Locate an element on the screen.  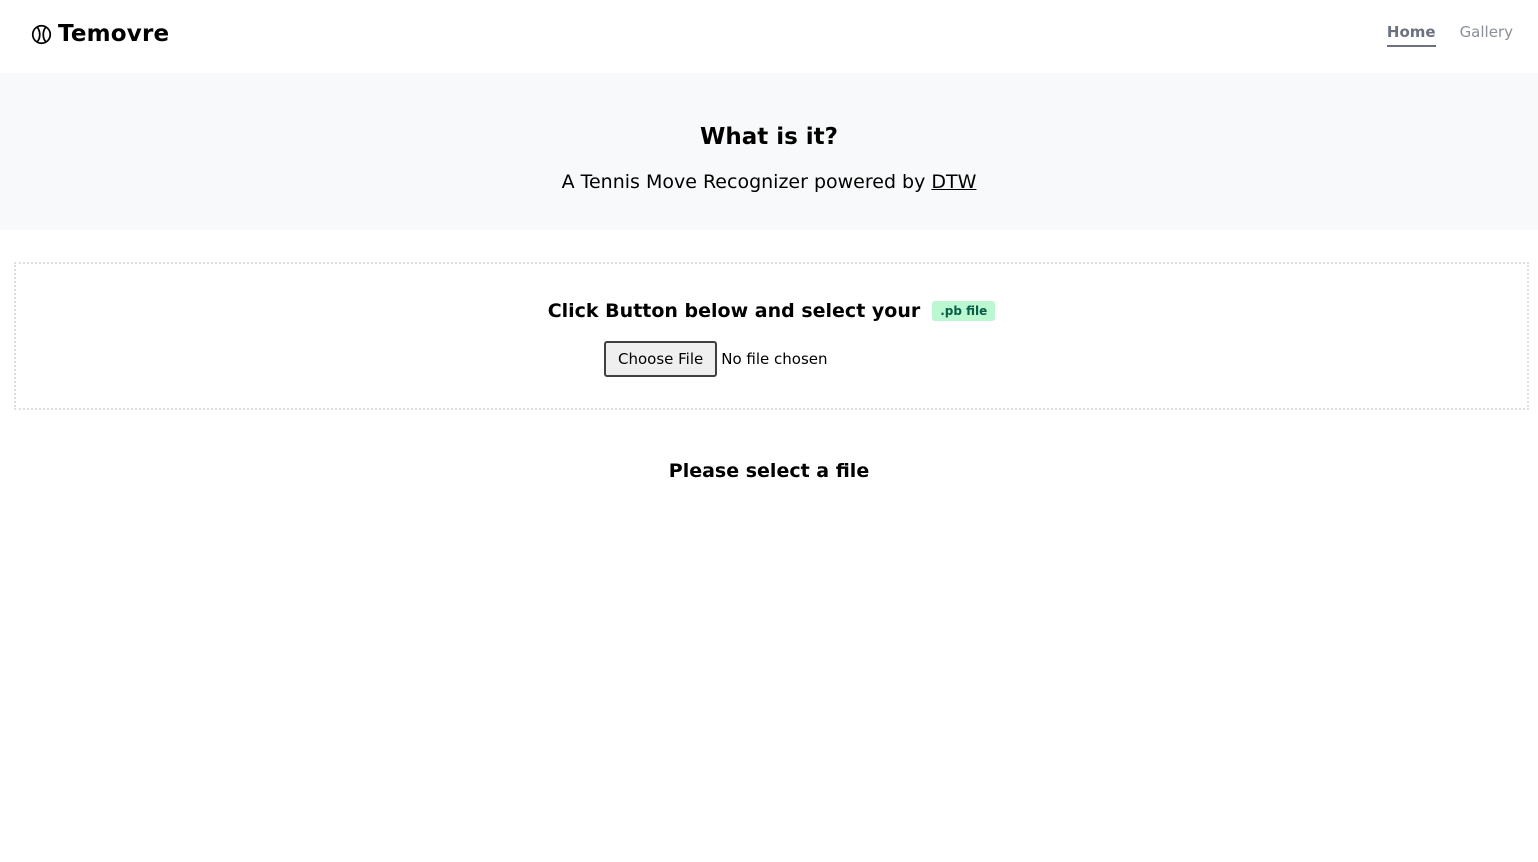
file-type-badge: .pb file is located at coordinates (964, 311).